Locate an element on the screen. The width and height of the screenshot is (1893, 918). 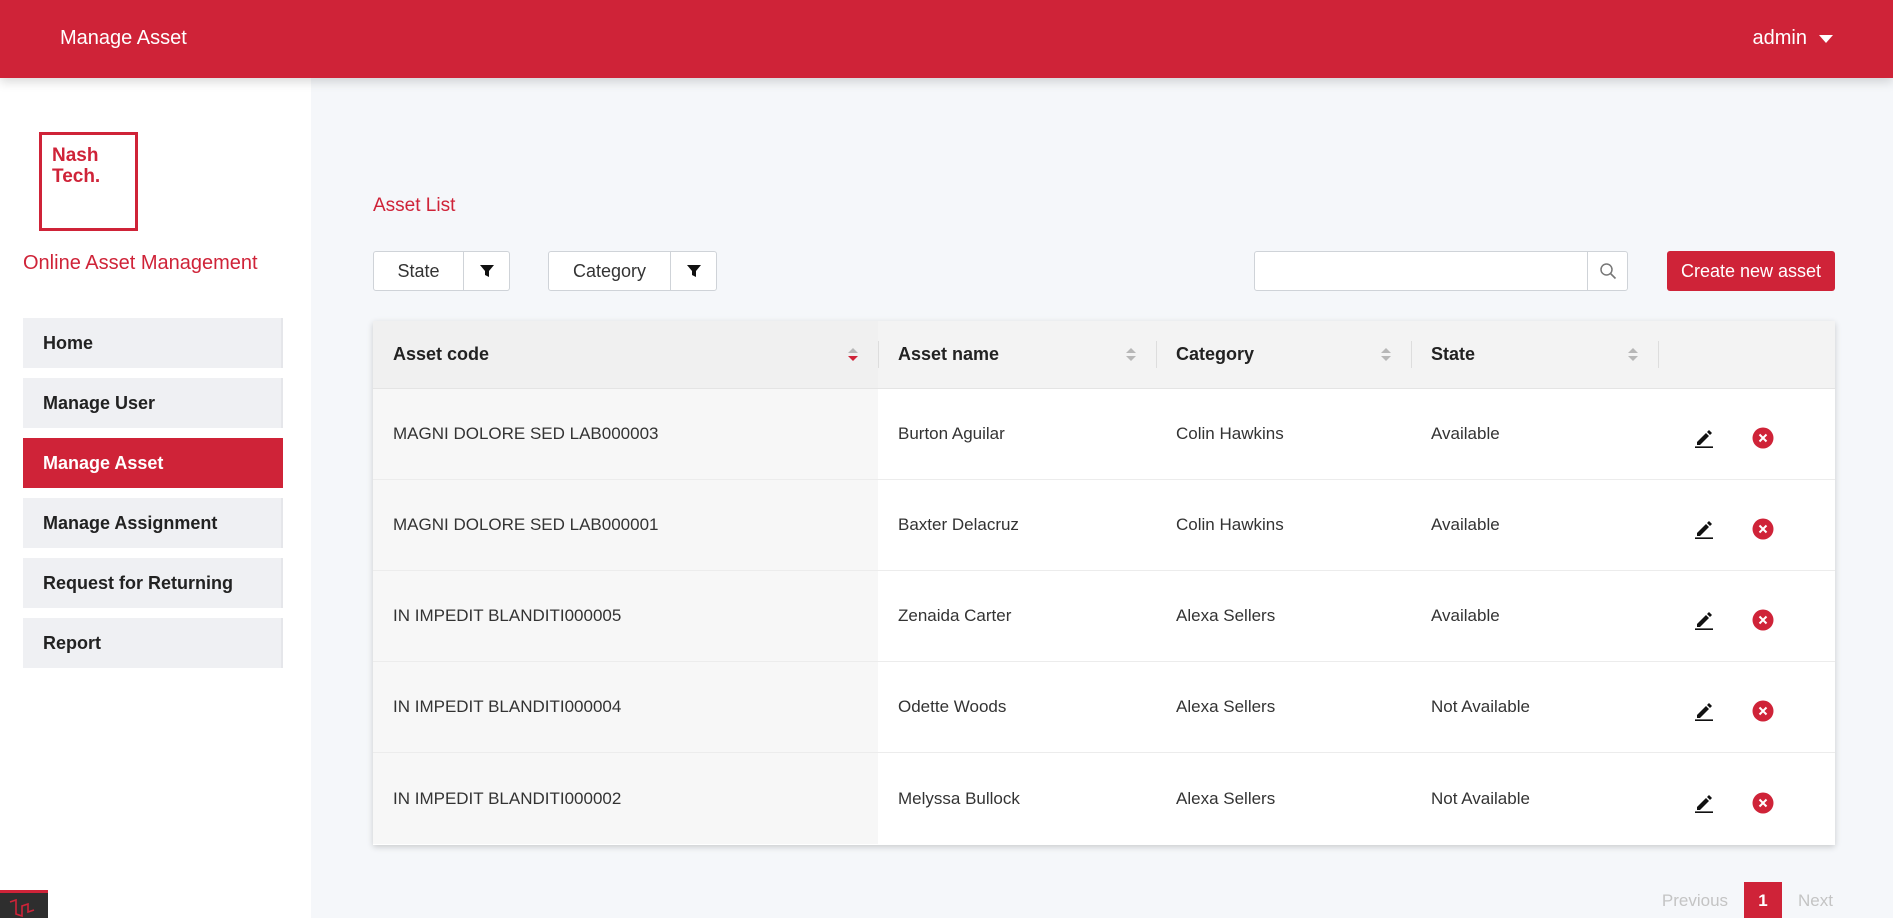
search-button is located at coordinates (1607, 271).